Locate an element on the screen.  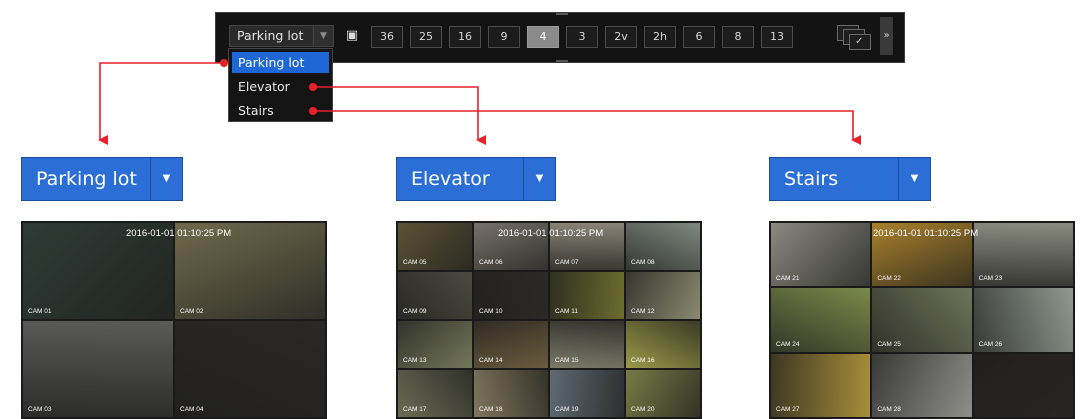
group-label-text: Stairs is located at coordinates (811, 179).